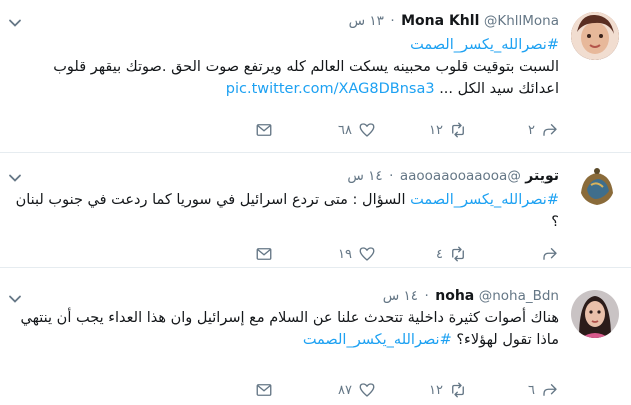 This screenshot has height=405, width=631. I want to click on tweet-header: Mona Khll @KhllMona · ١٣ س, so click(454, 21).